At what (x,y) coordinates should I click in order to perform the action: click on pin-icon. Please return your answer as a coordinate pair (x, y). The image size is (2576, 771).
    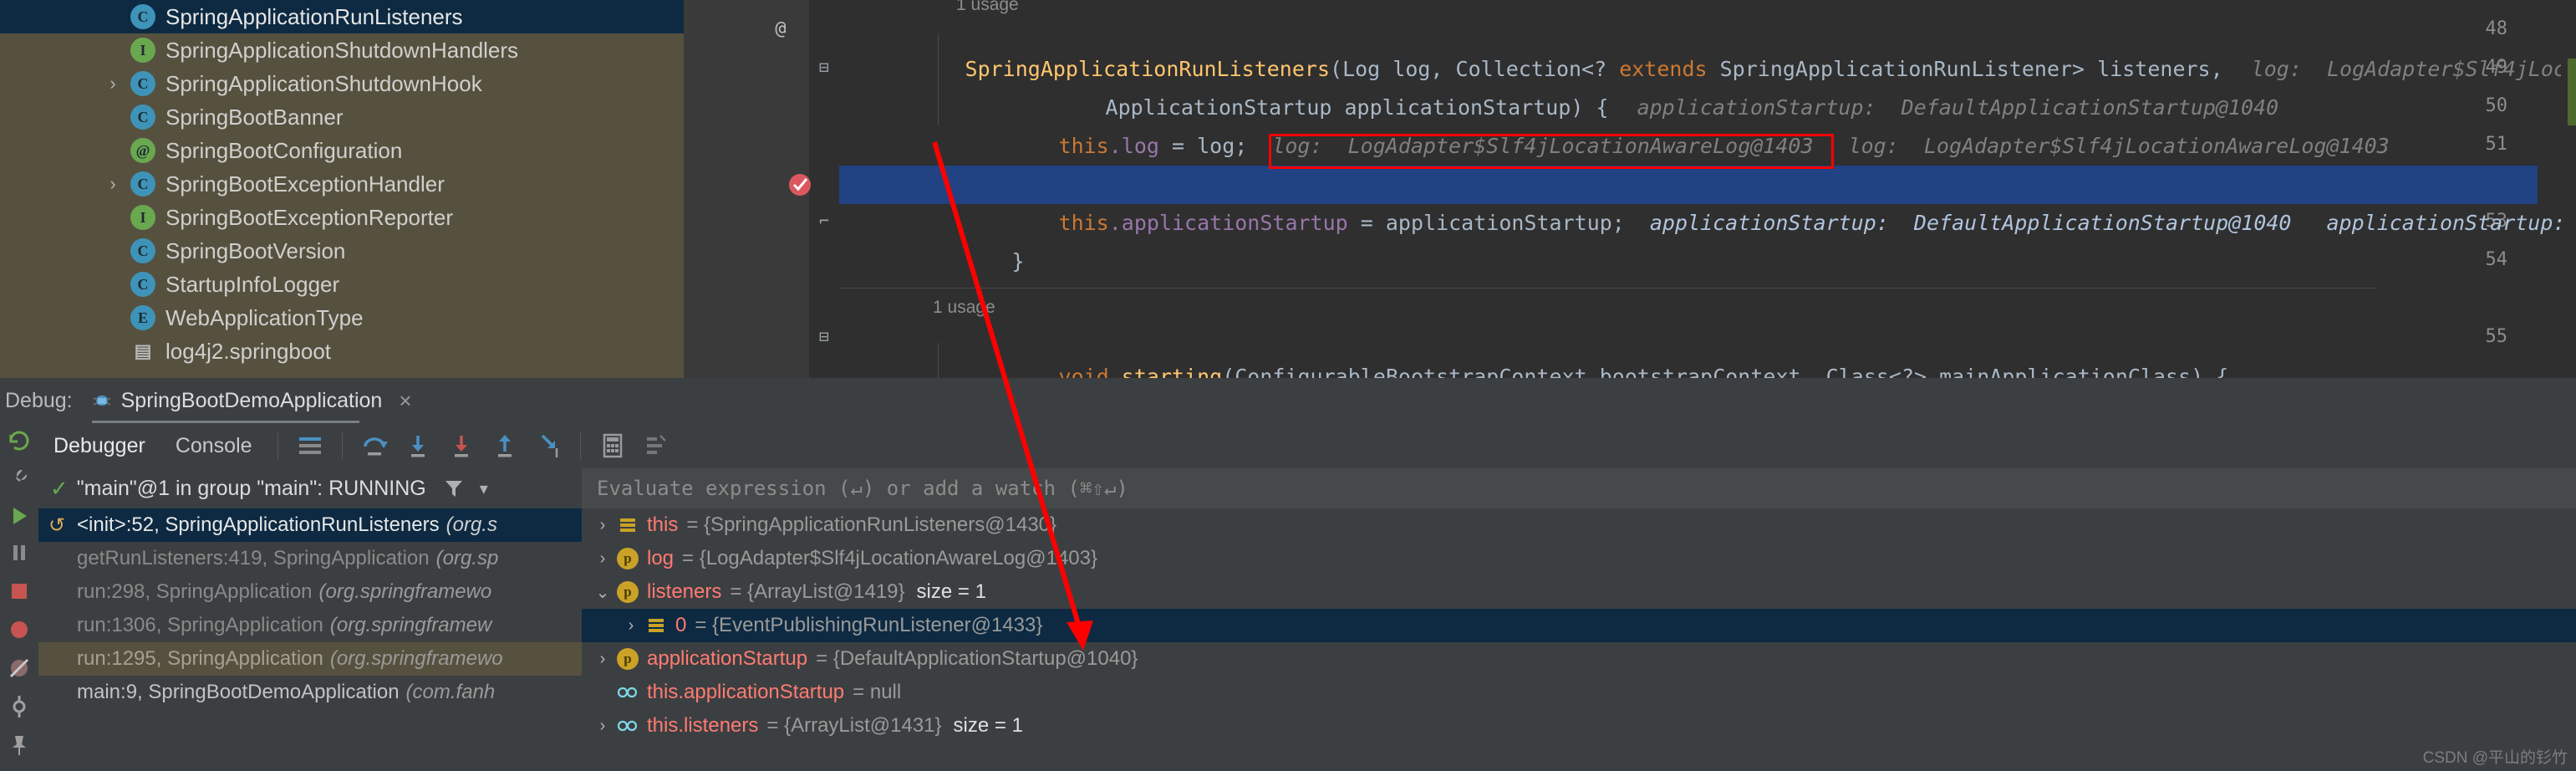
    Looking at the image, I should click on (19, 745).